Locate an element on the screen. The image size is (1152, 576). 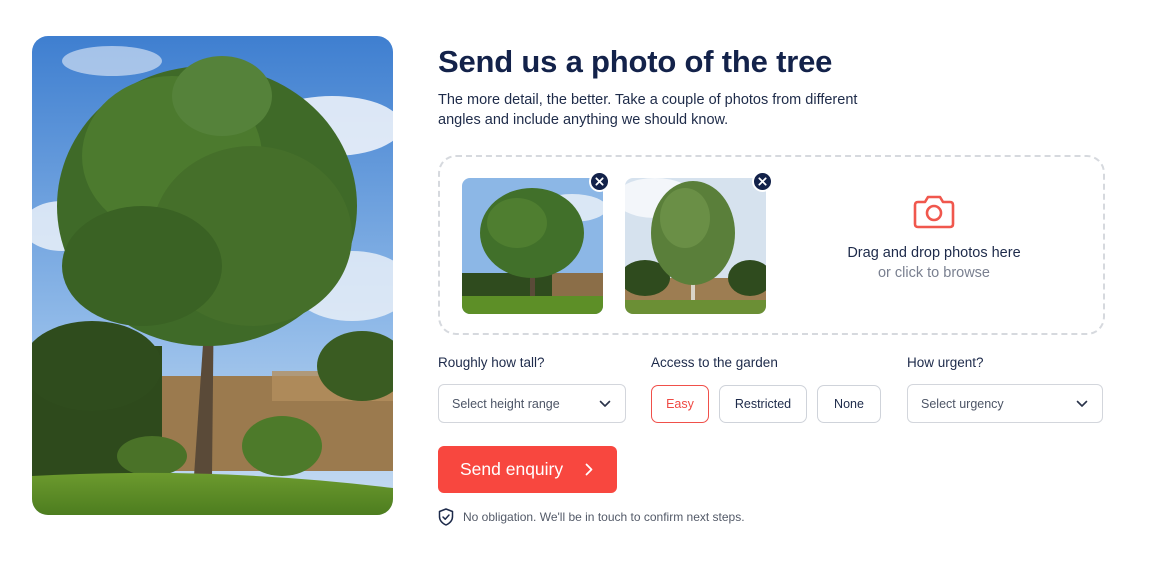
height-select: Select height range is located at coordinates (532, 403).